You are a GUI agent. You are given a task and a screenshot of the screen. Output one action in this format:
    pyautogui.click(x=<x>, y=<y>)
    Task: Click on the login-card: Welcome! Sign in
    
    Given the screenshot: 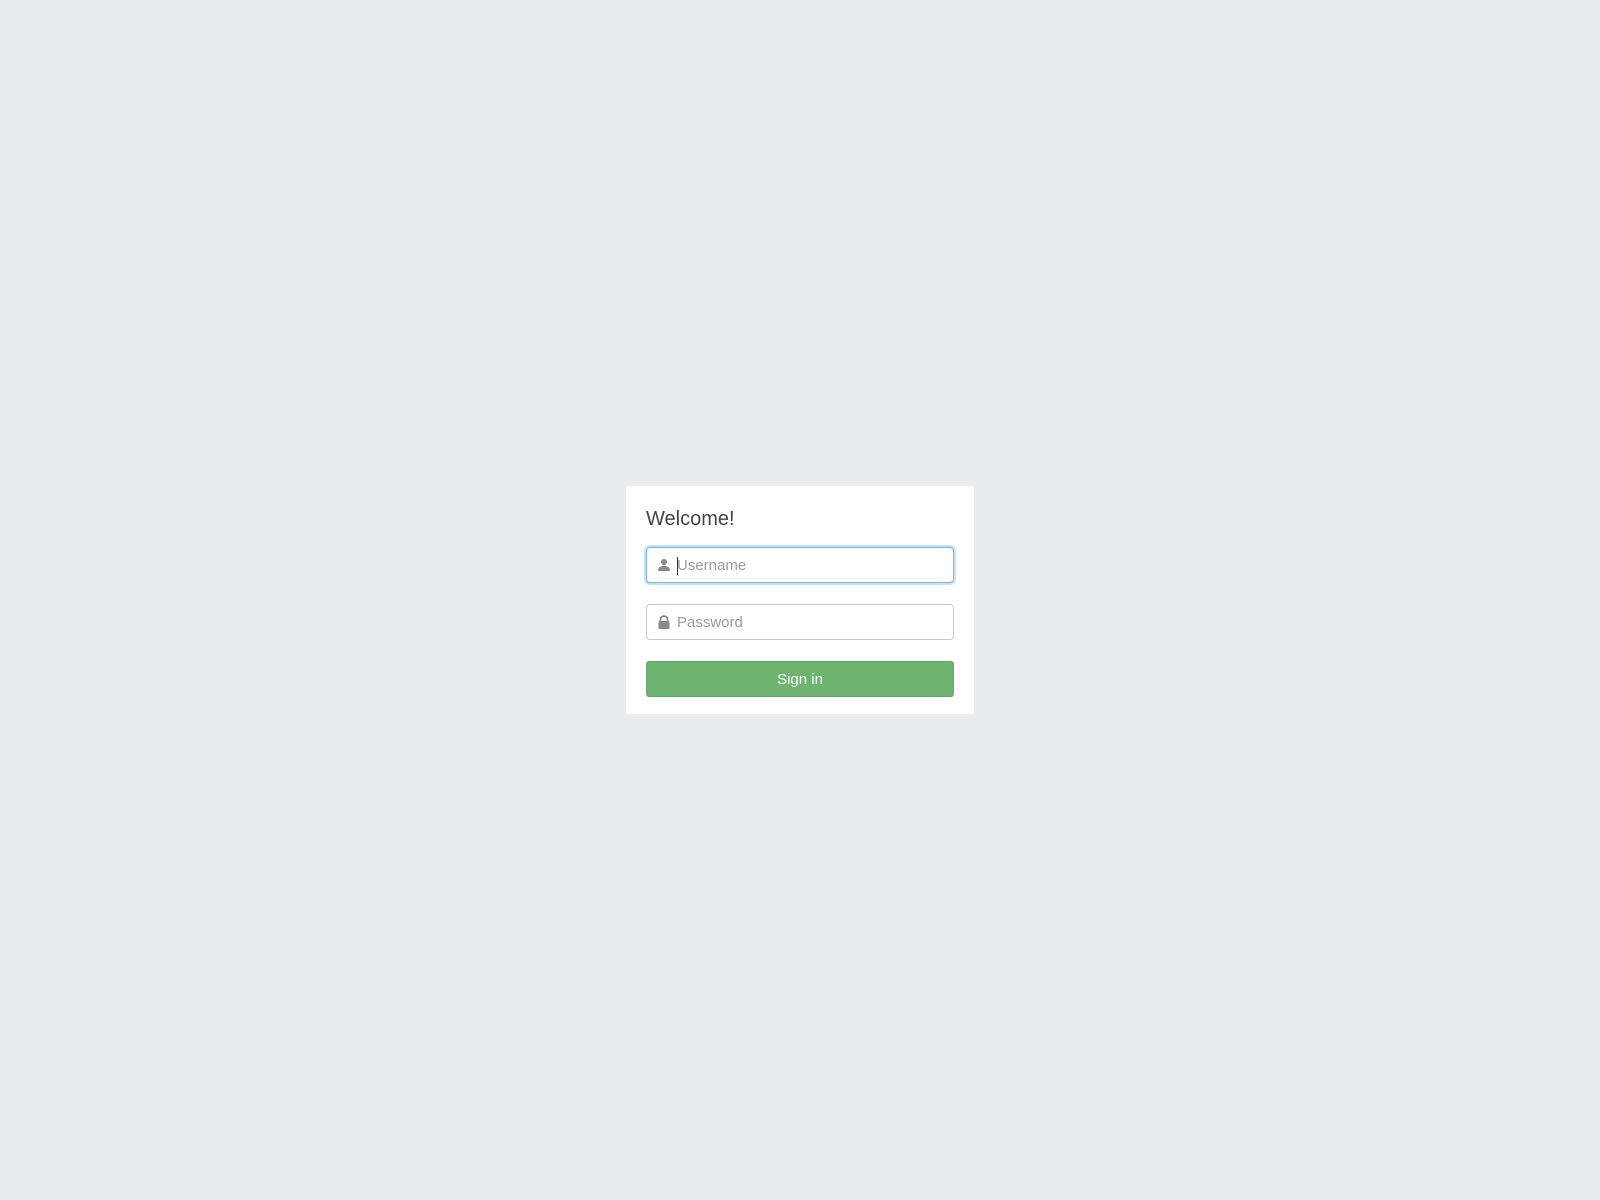 What is the action you would take?
    pyautogui.click(x=800, y=600)
    